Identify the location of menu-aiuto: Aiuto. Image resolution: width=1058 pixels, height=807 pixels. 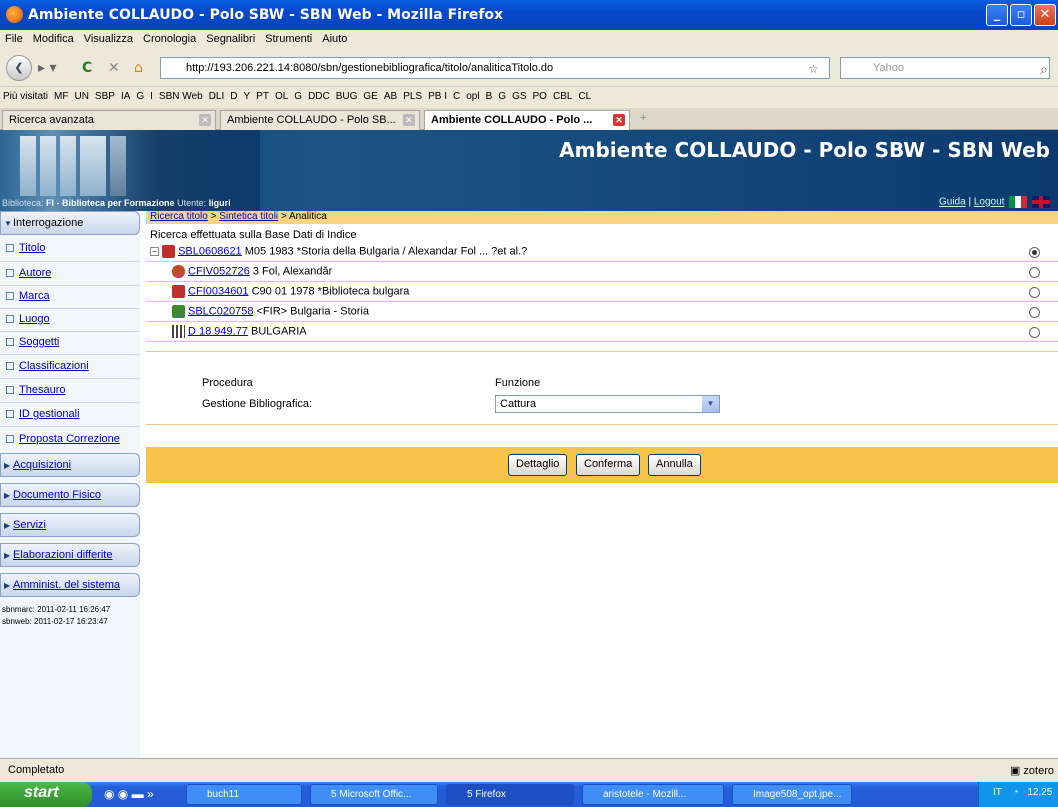
(334, 39).